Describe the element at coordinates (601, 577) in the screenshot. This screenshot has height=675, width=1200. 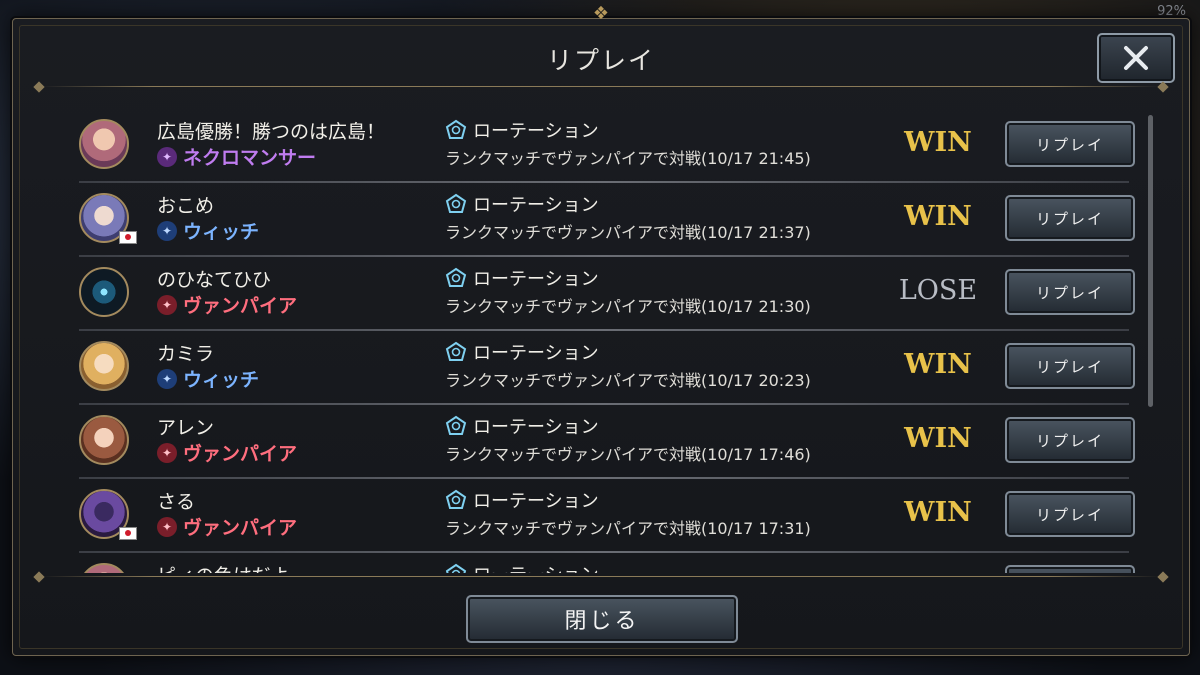
I see `bottom-divider` at that location.